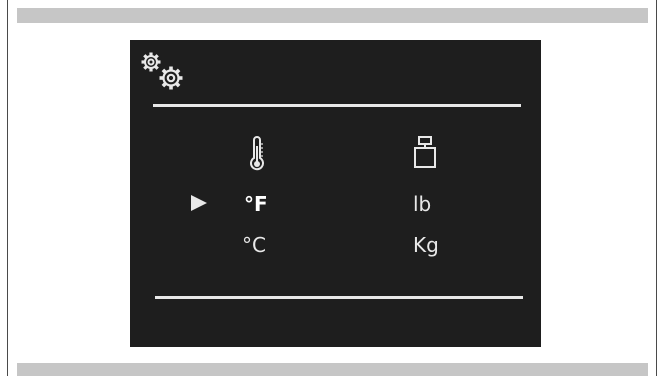  Describe the element at coordinates (425, 152) in the screenshot. I see `weight-icon` at that location.